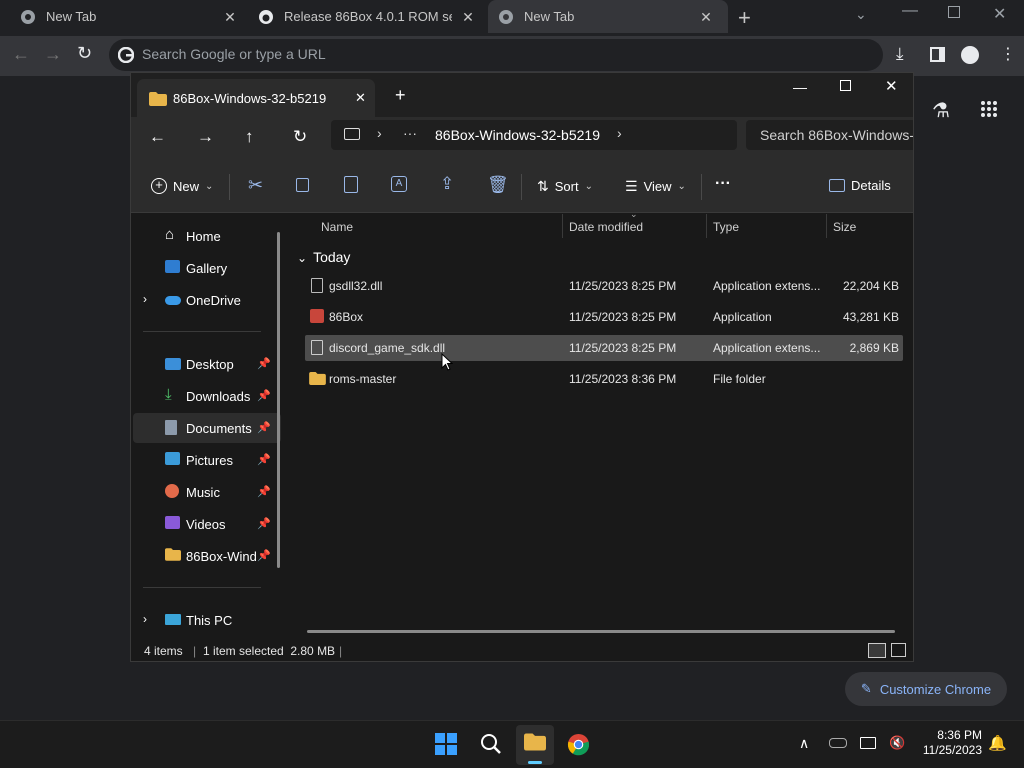  Describe the element at coordinates (535, 745) in the screenshot. I see `taskbar-explorer-button` at that location.